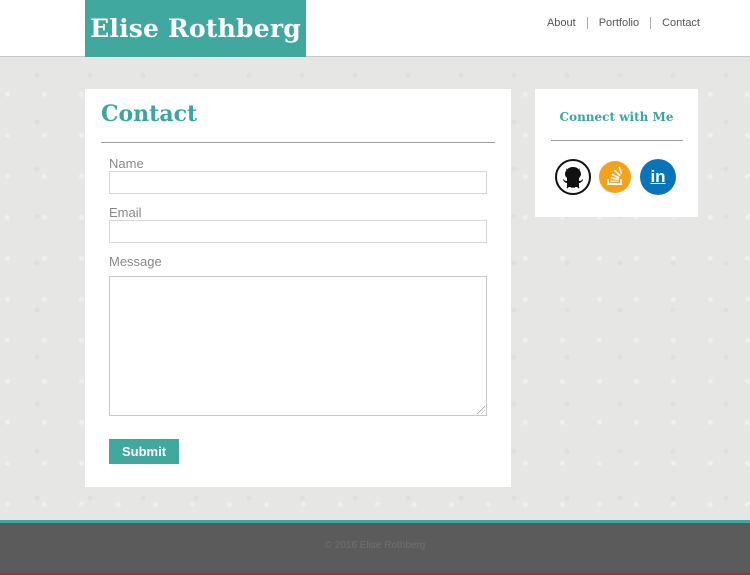 The width and height of the screenshot is (750, 575). What do you see at coordinates (298, 142) in the screenshot?
I see `title-divider` at bounding box center [298, 142].